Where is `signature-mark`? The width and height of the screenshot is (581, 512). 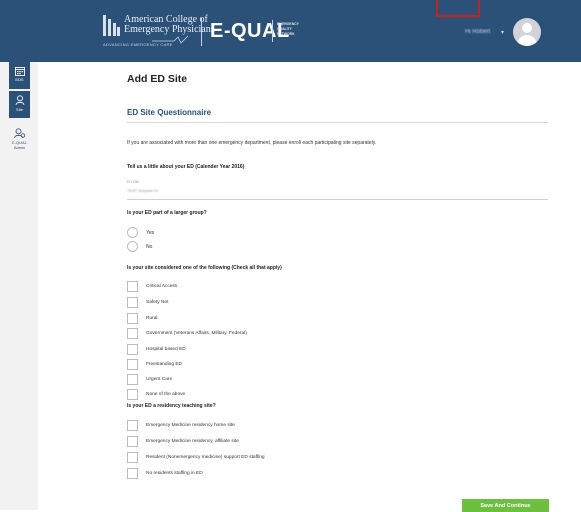 signature-mark is located at coordinates (170, 39).